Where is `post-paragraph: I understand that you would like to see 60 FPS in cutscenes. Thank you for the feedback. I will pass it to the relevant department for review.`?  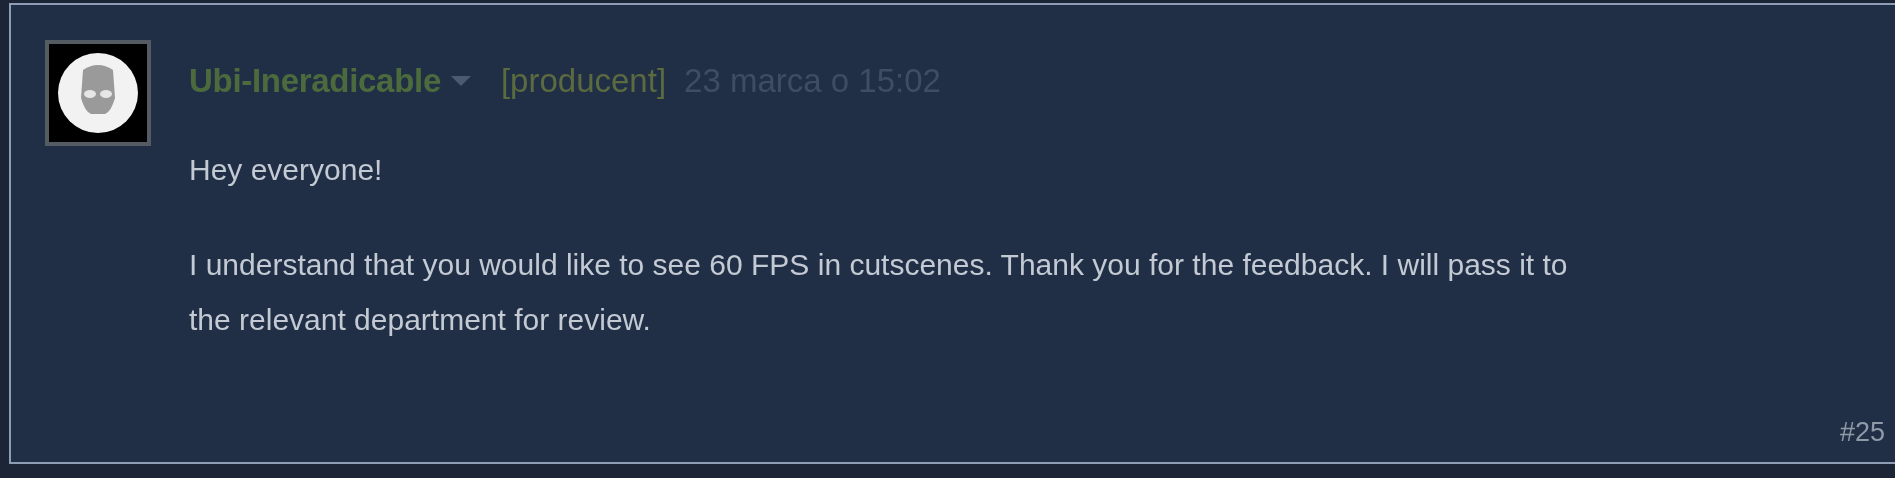 post-paragraph: I understand that you would like to see 60 FPS in cutscenes. Thank you for the feedback. I will pass it to the relevant department for review. is located at coordinates (879, 292).